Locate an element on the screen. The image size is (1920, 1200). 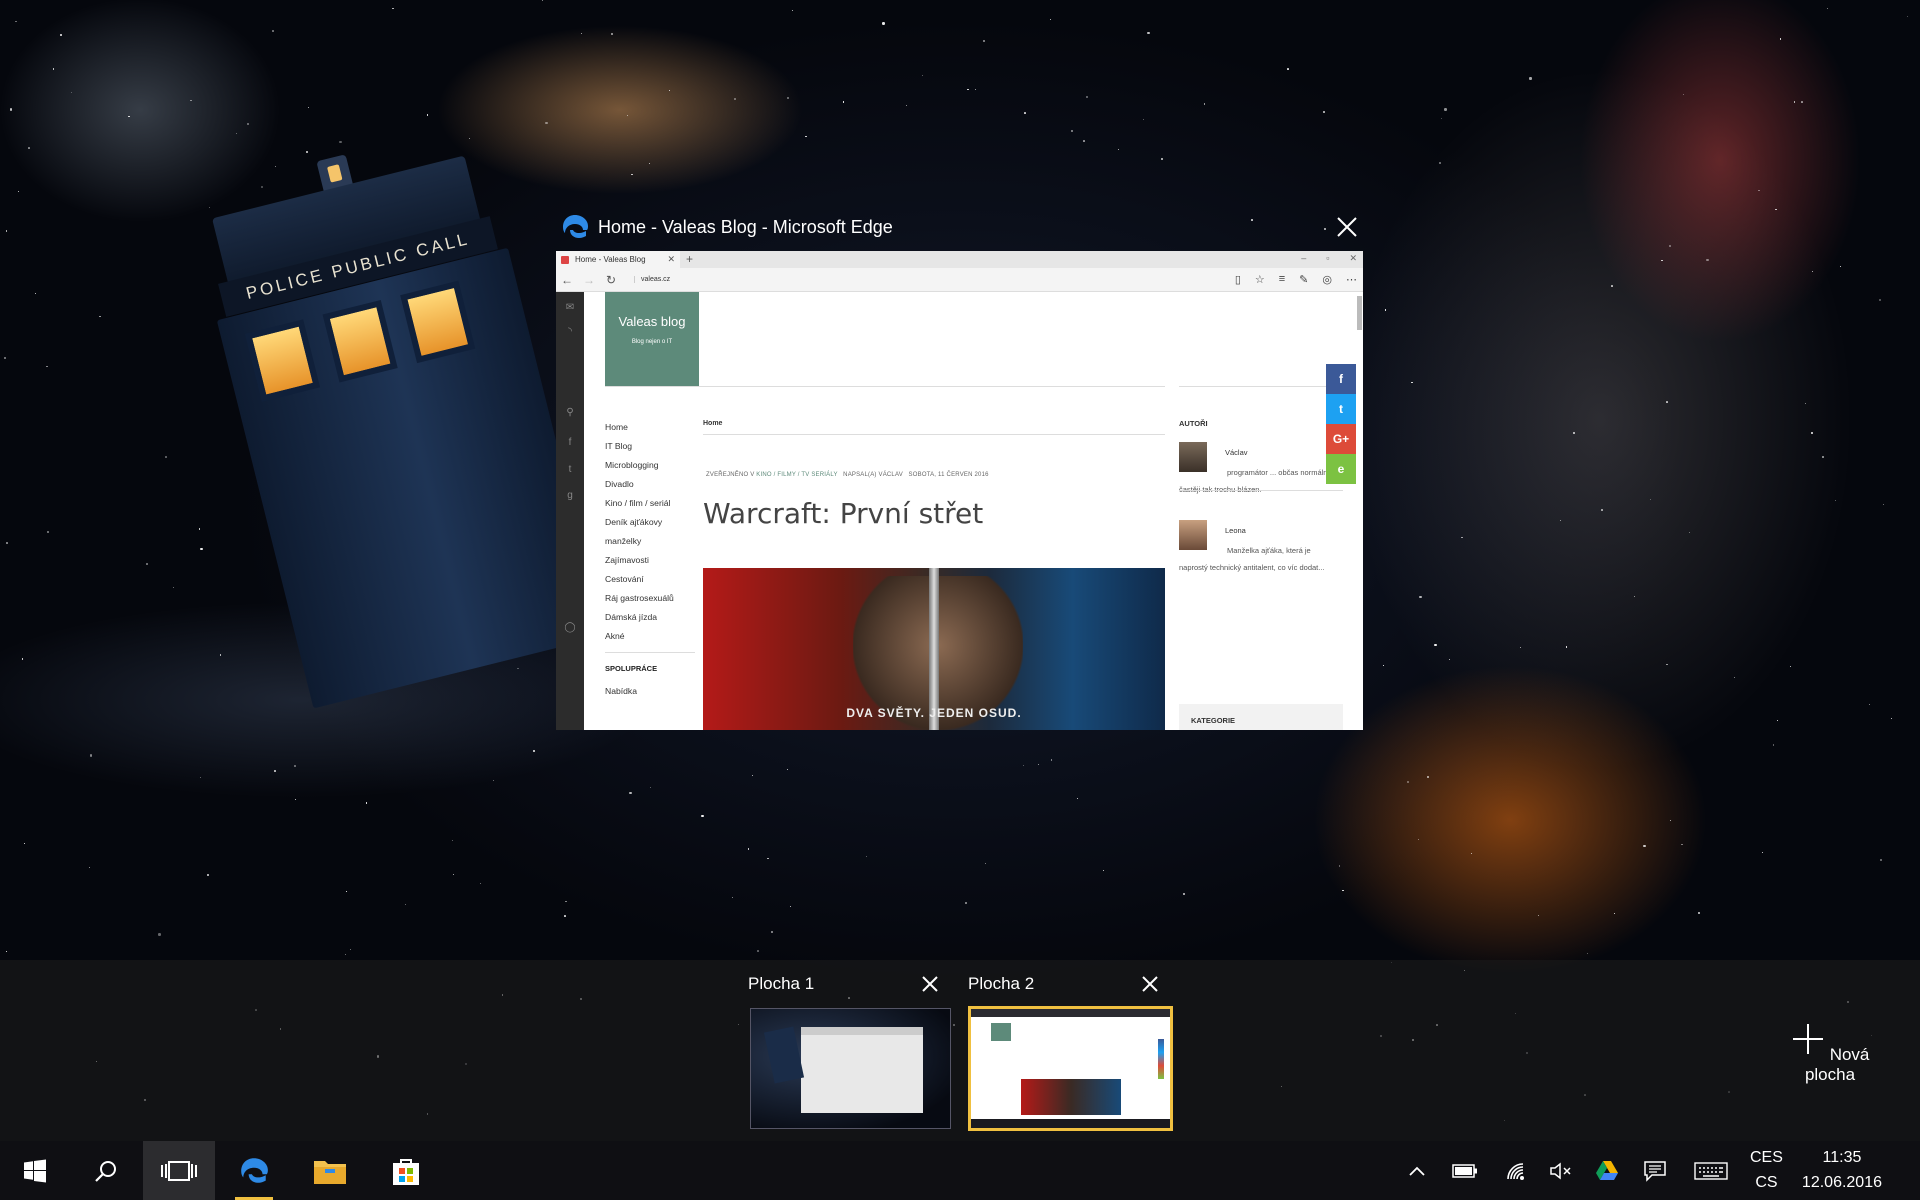
desktop-label: Plocha 1 is located at coordinates (781, 983).